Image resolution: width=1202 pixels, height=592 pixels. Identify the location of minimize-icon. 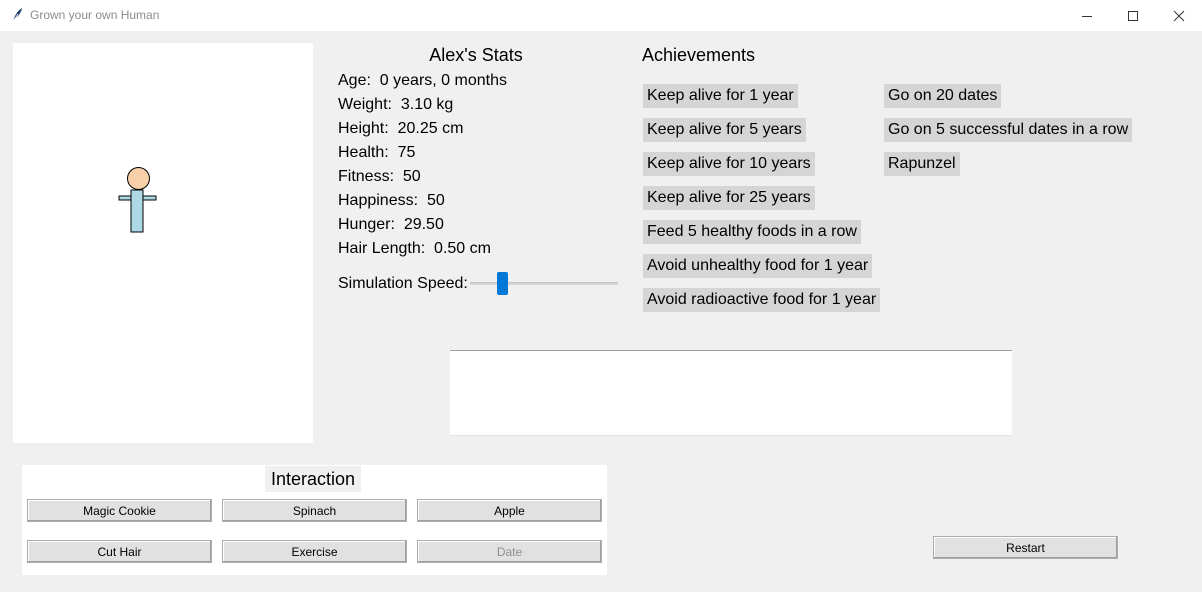
(1087, 16).